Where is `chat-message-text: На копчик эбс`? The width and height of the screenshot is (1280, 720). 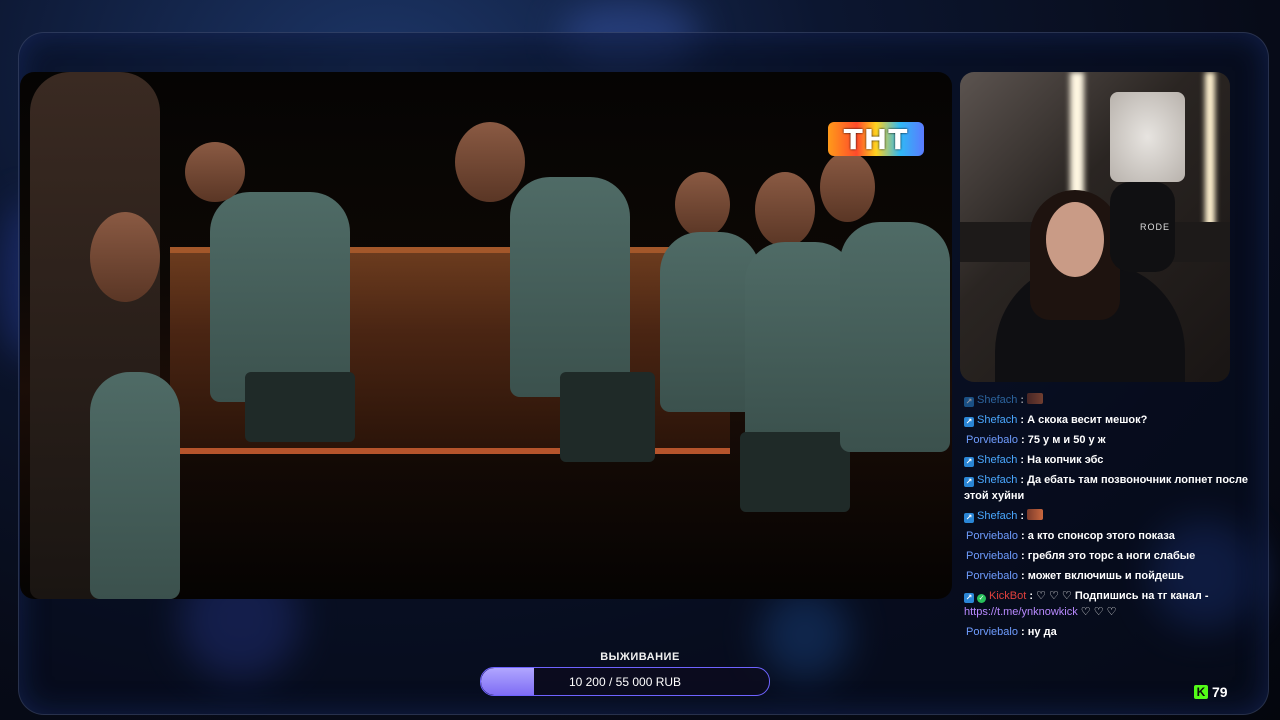
chat-message-text: На копчик эбс is located at coordinates (1065, 460).